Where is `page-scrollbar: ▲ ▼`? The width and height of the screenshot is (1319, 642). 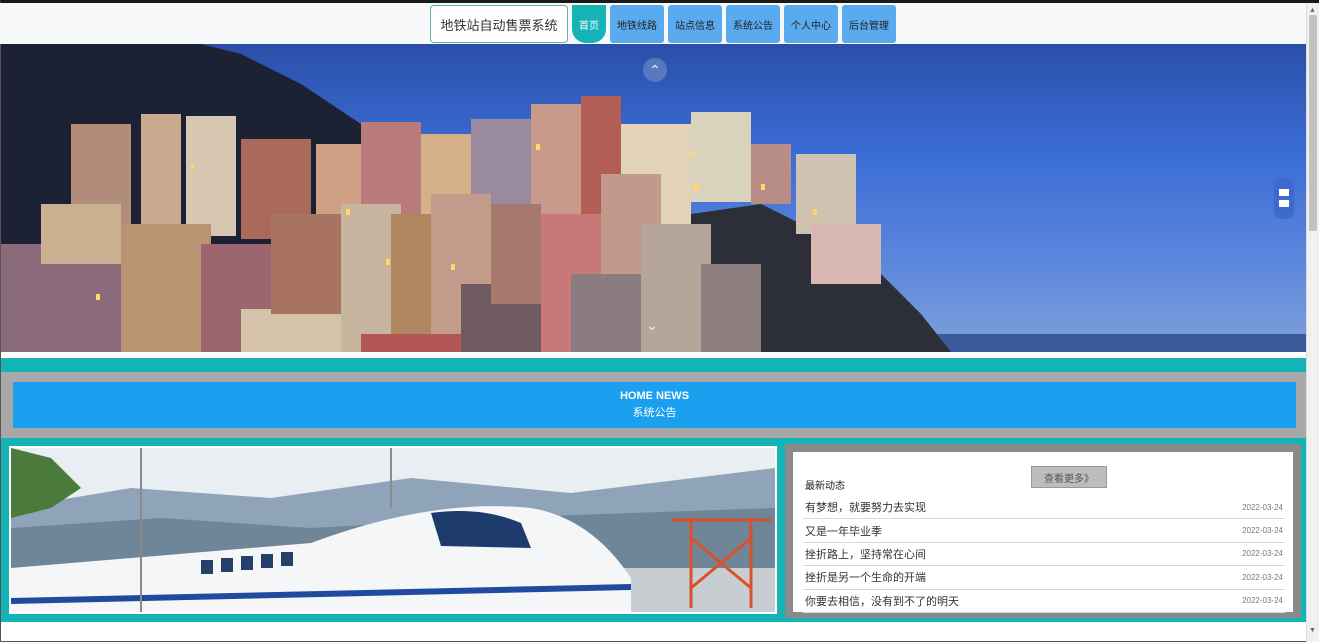
page-scrollbar: ▲ ▼ is located at coordinates (1312, 322).